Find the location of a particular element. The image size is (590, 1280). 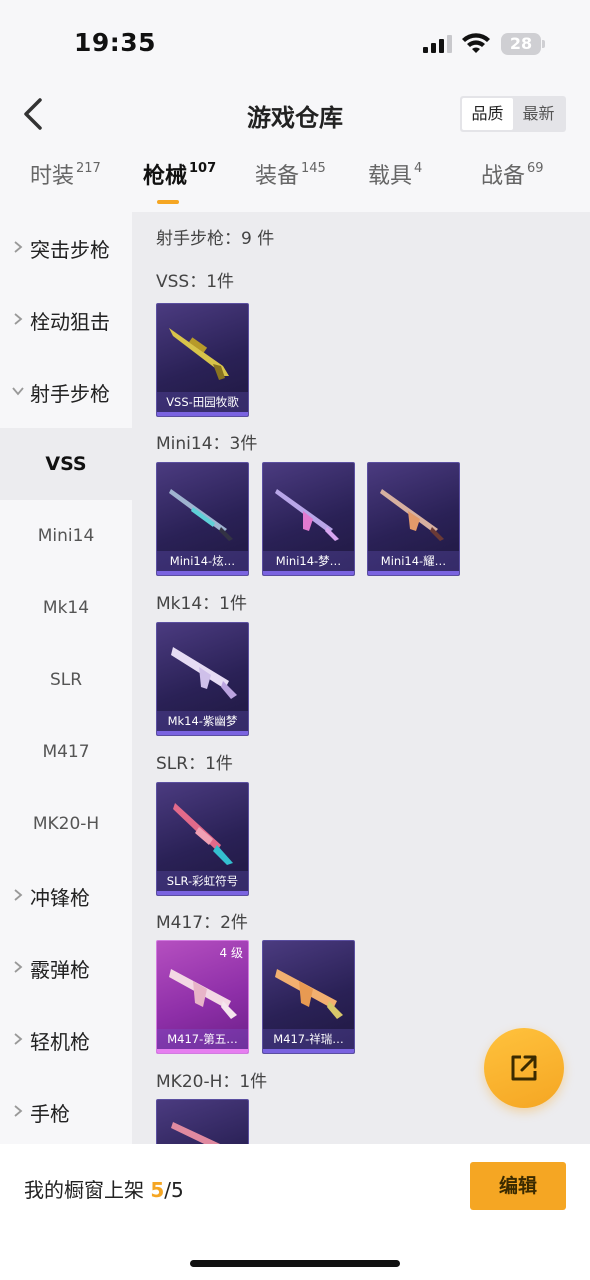

share-external-icon is located at coordinates (524, 1068).